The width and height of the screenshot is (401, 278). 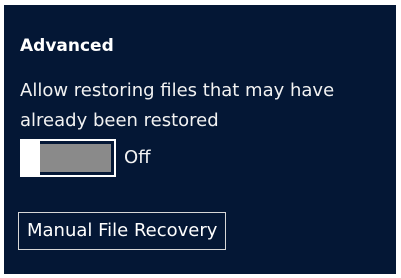 I want to click on toggle-state-label: Off, so click(x=137, y=157).